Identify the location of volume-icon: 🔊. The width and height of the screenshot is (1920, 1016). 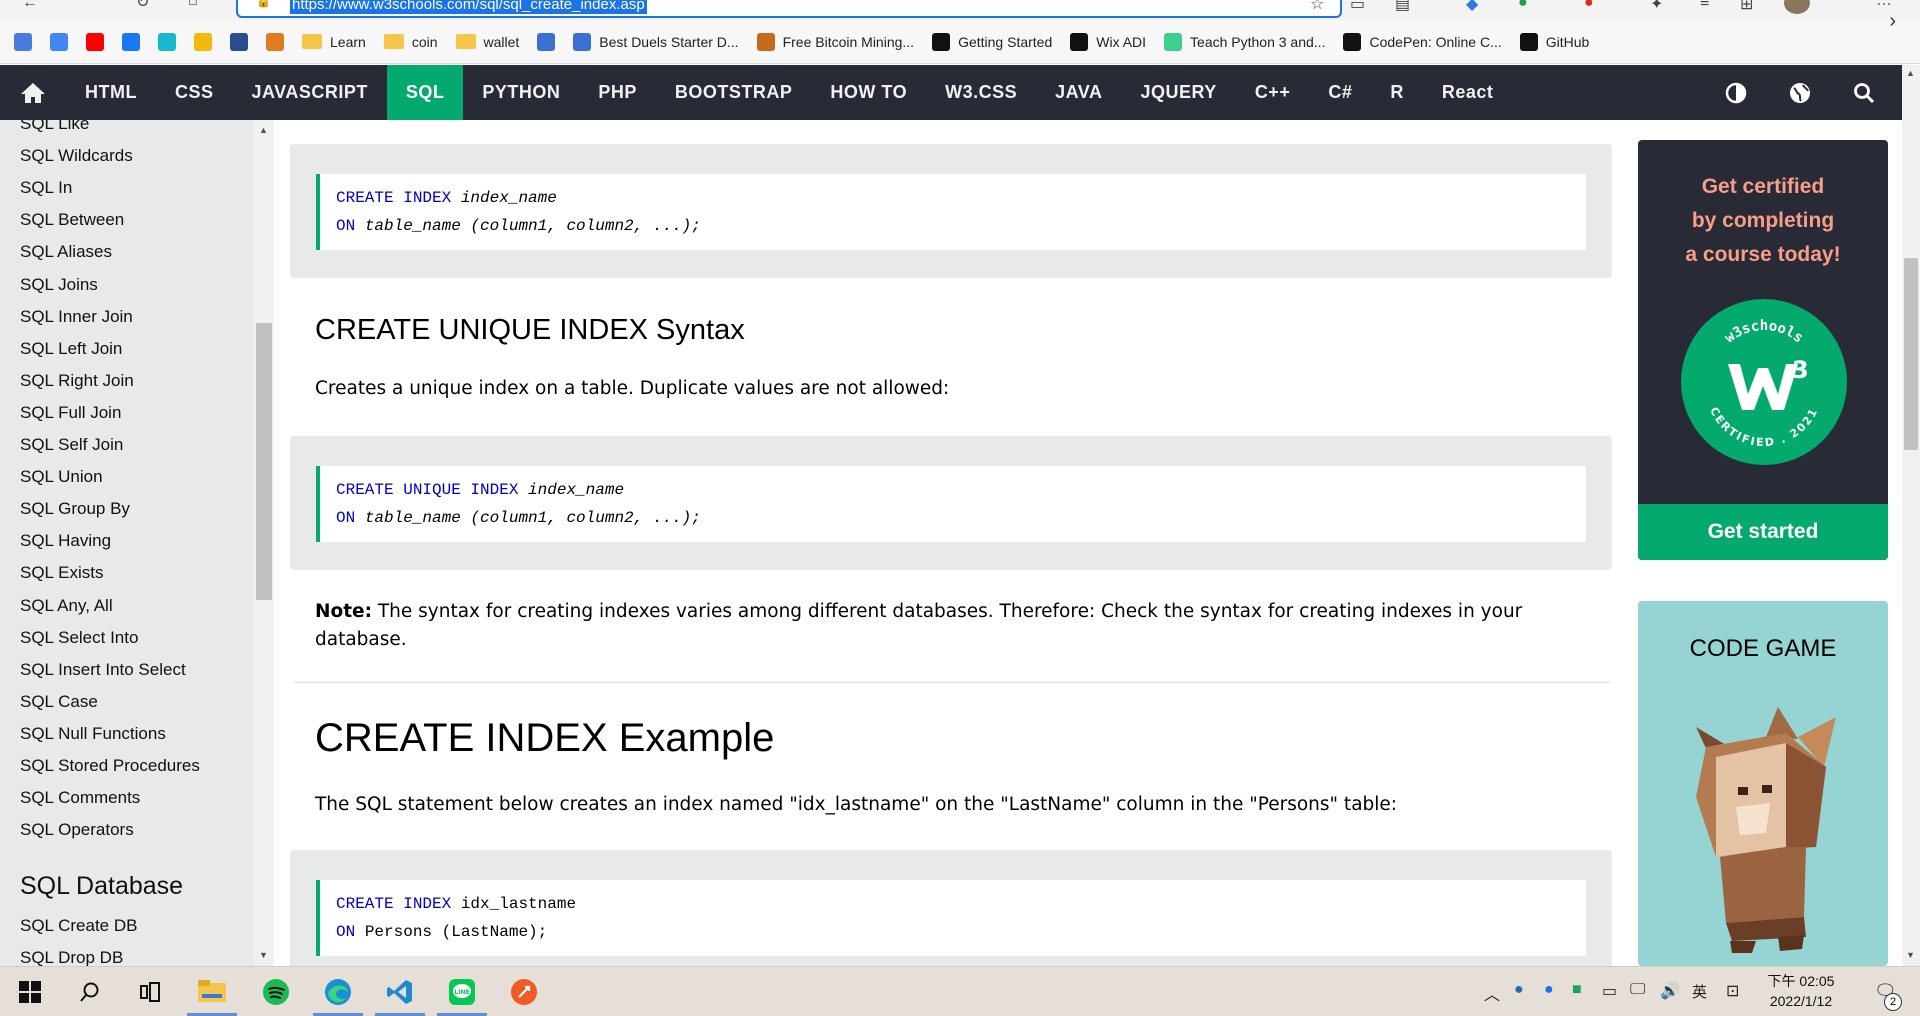
(1670, 991).